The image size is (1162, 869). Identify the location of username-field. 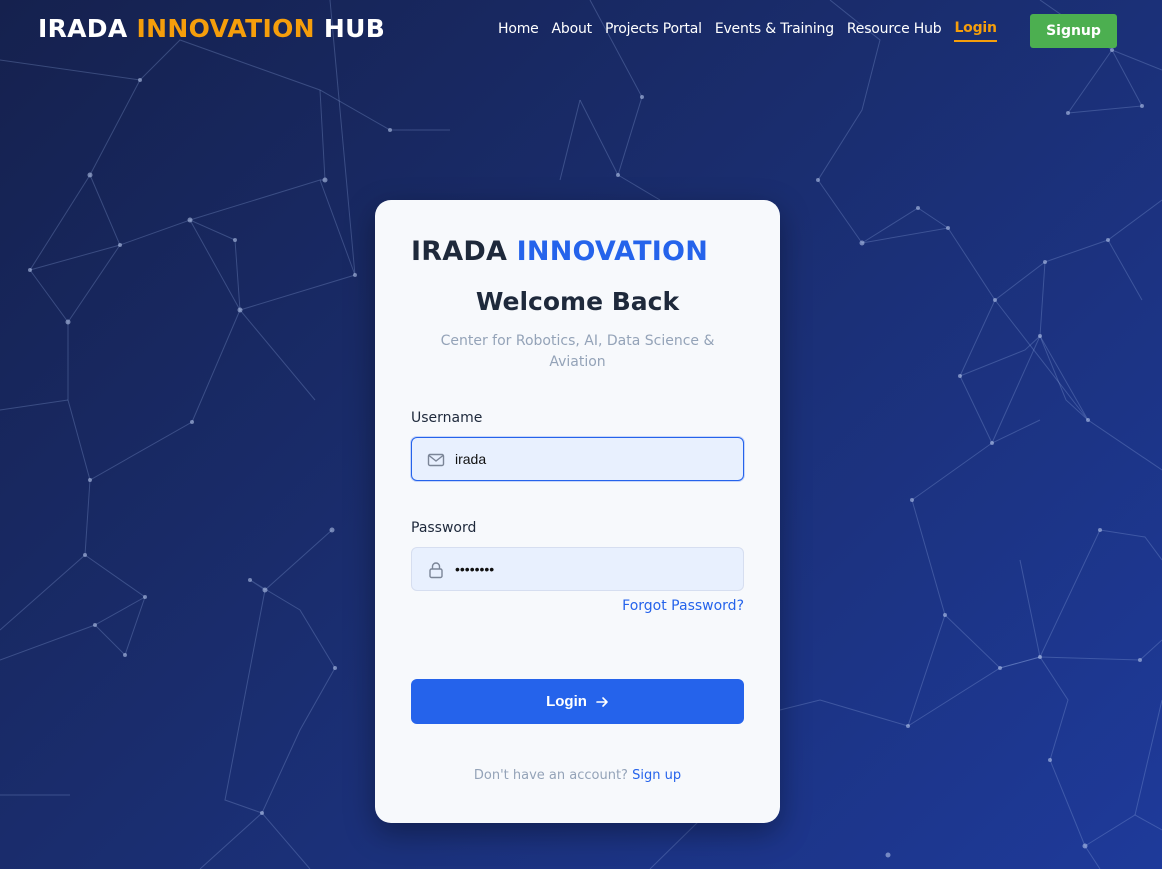
(577, 459).